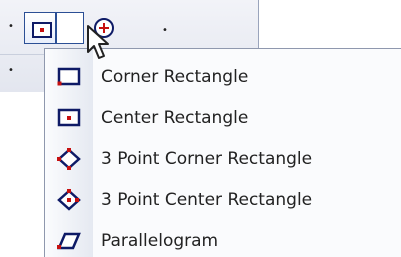  I want to click on parallelogram-icon, so click(69, 241).